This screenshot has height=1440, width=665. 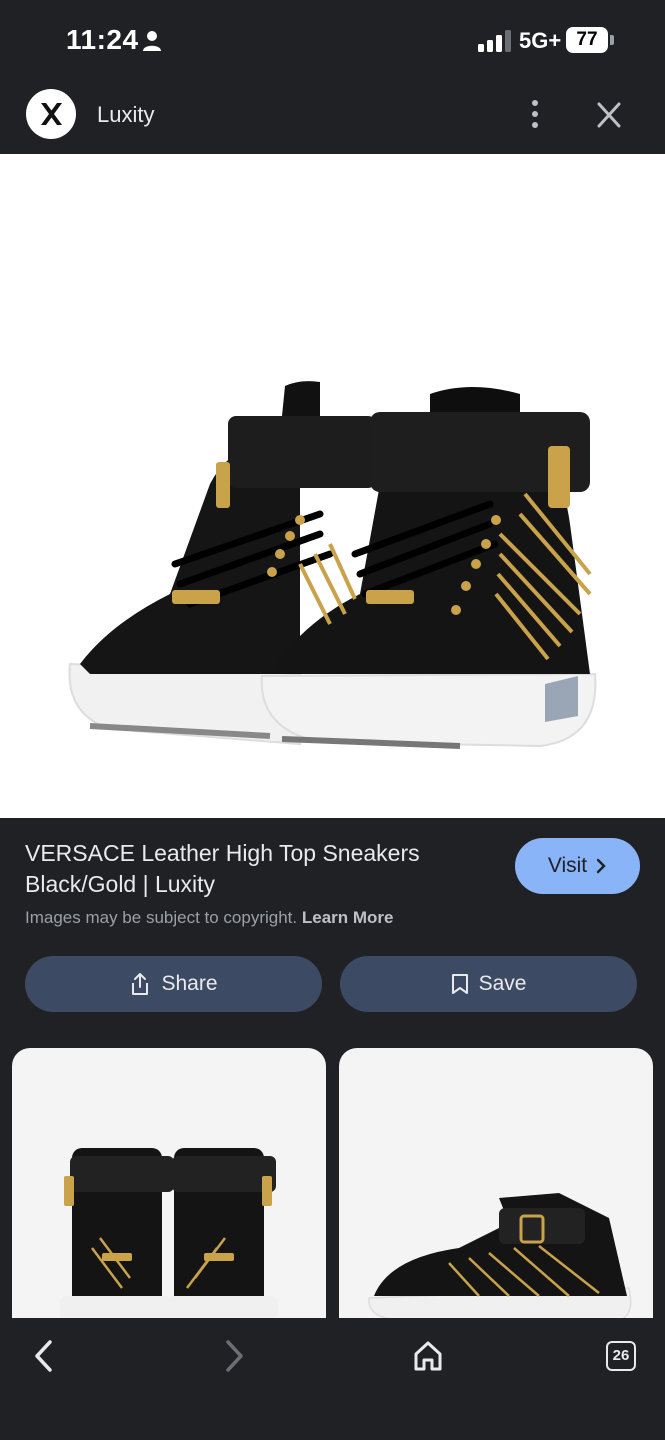 I want to click on bookmark-icon, so click(x=459, y=984).